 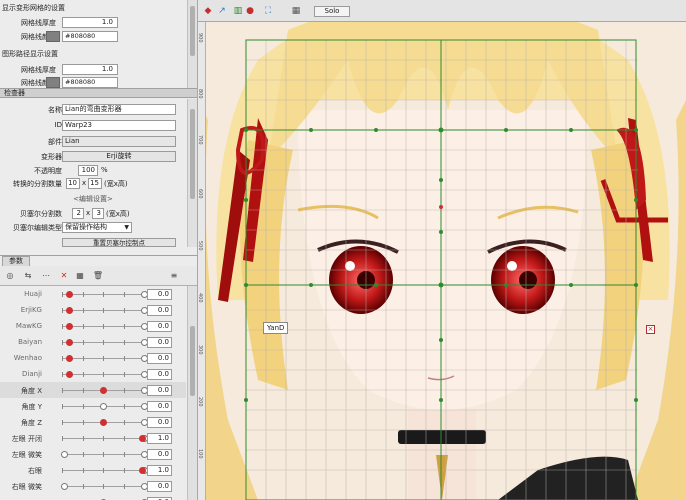 What do you see at coordinates (98, 276) in the screenshot?
I see `delete-icon: 🗑` at bounding box center [98, 276].